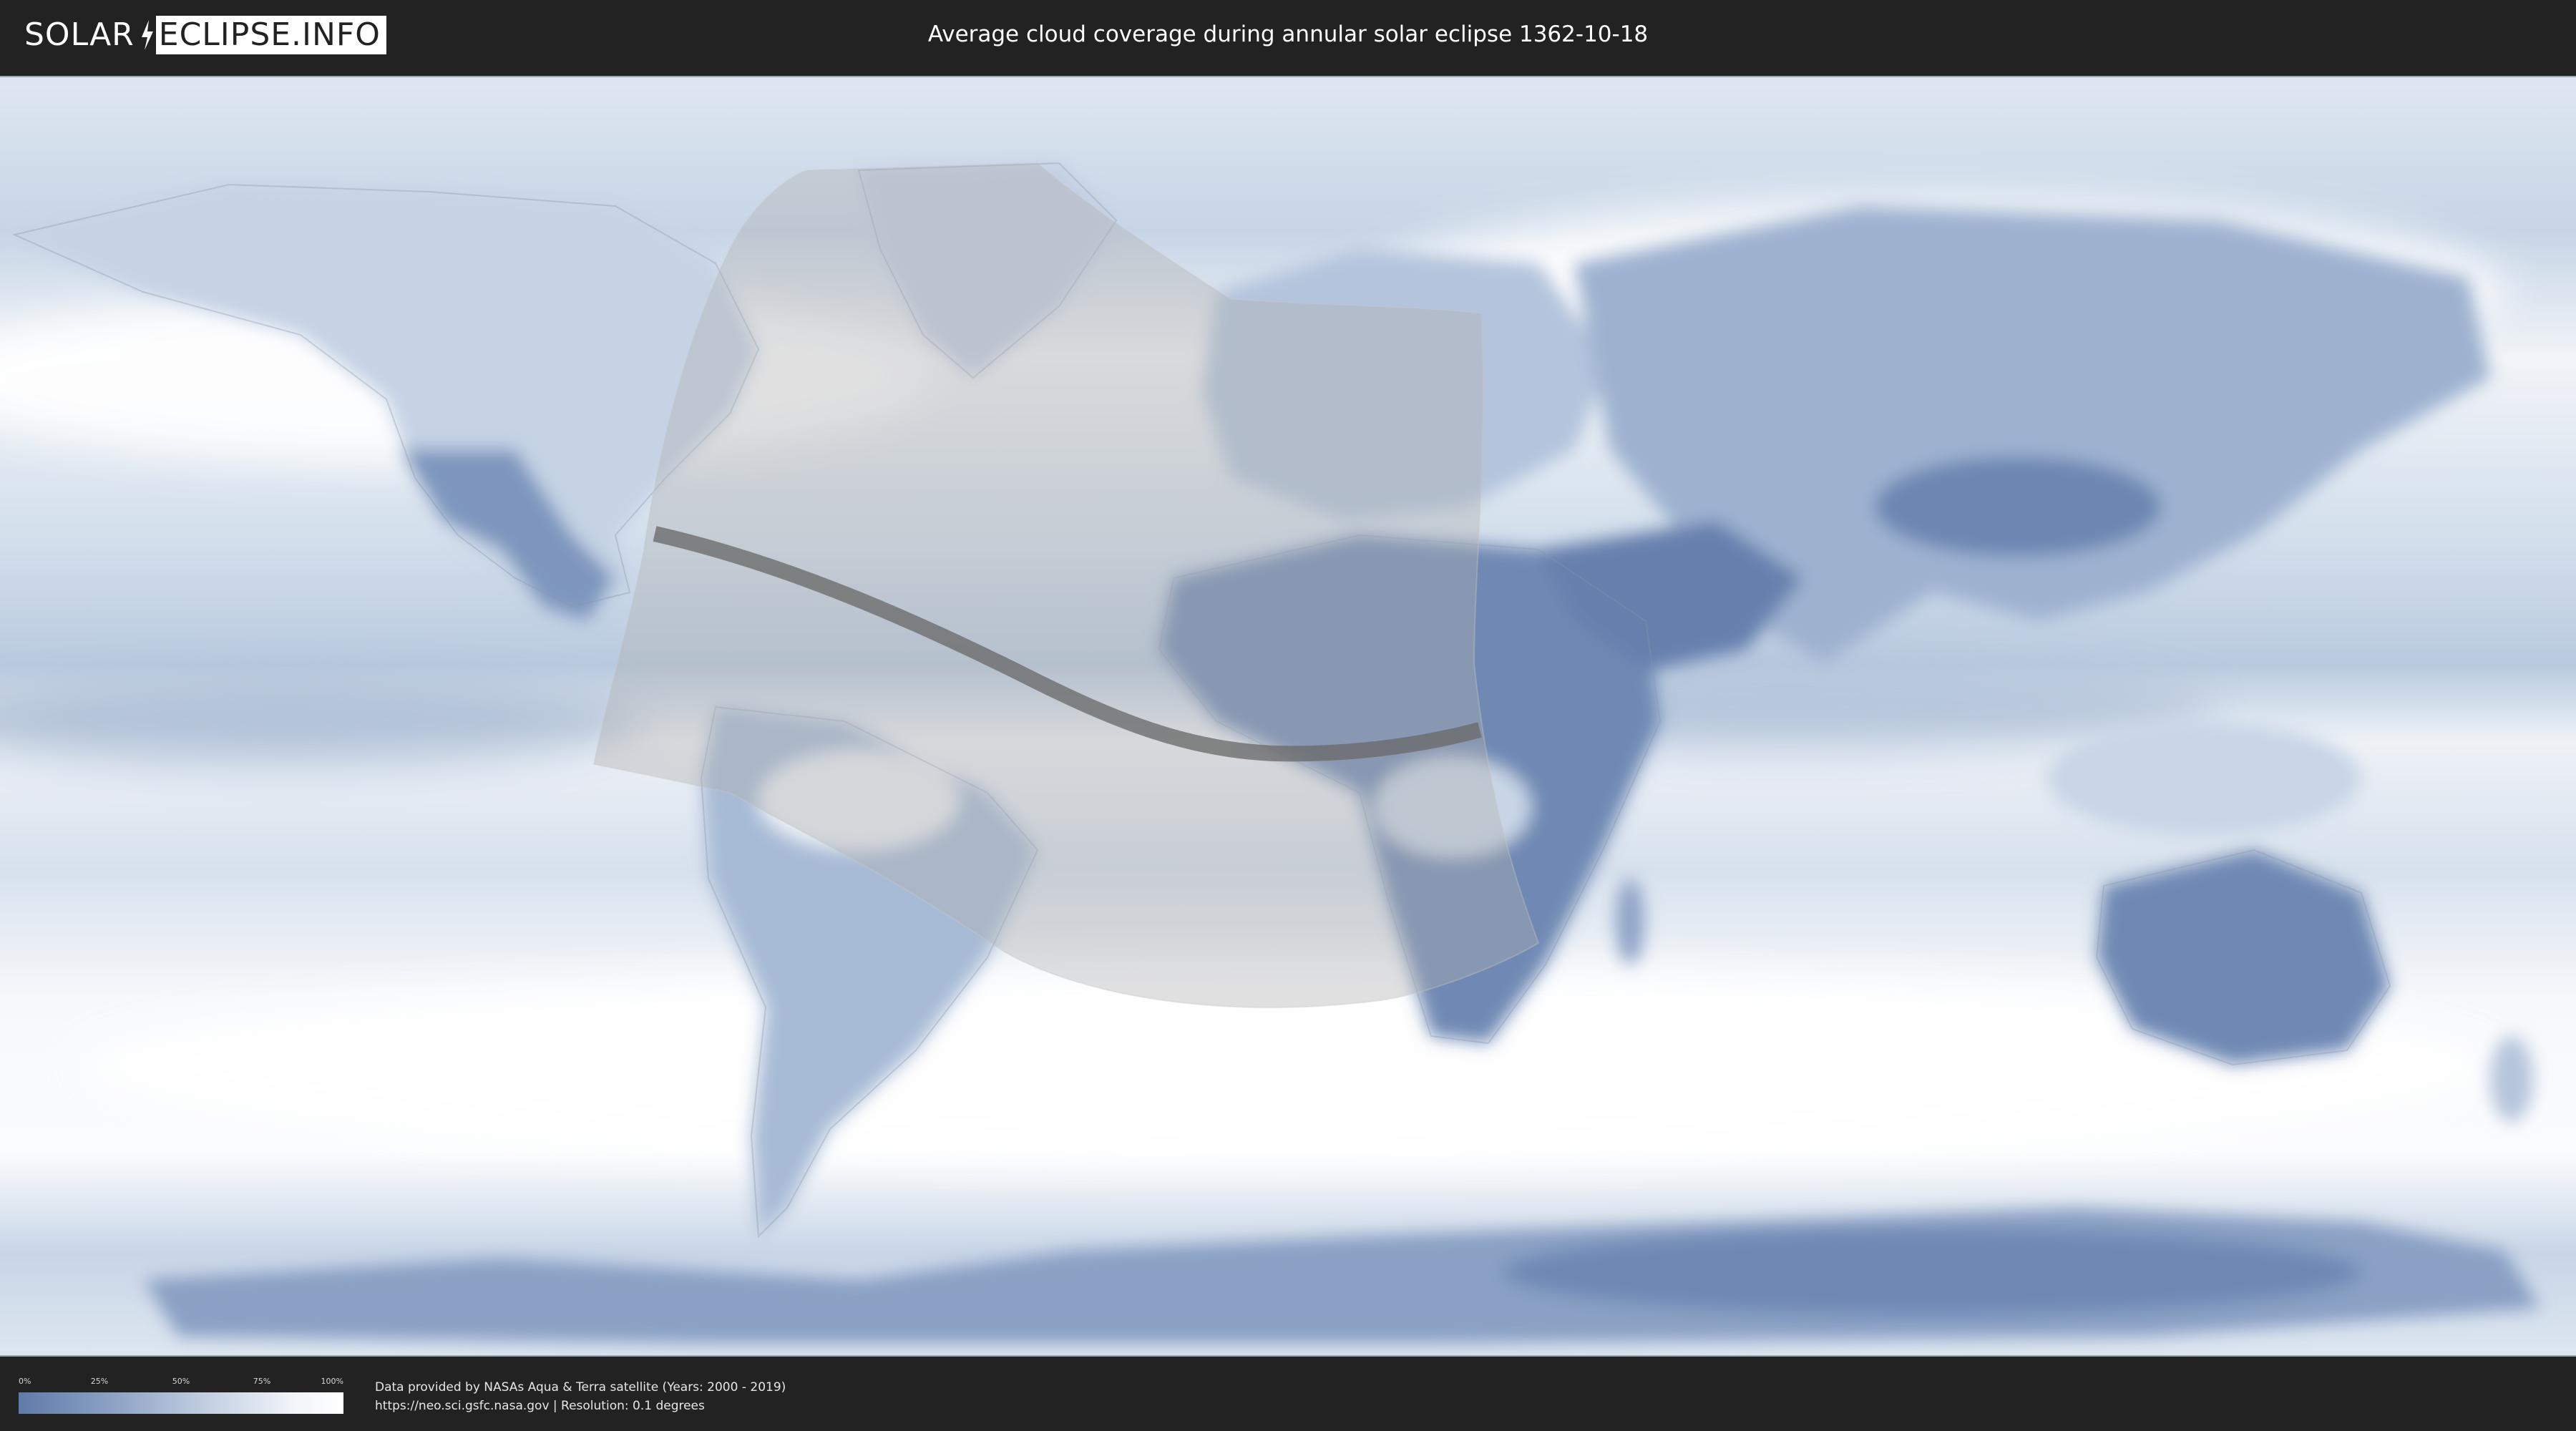 The height and width of the screenshot is (1431, 2576). I want to click on cloud-coverage-legend: 0% 25% 50% 75% 100%, so click(181, 1402).